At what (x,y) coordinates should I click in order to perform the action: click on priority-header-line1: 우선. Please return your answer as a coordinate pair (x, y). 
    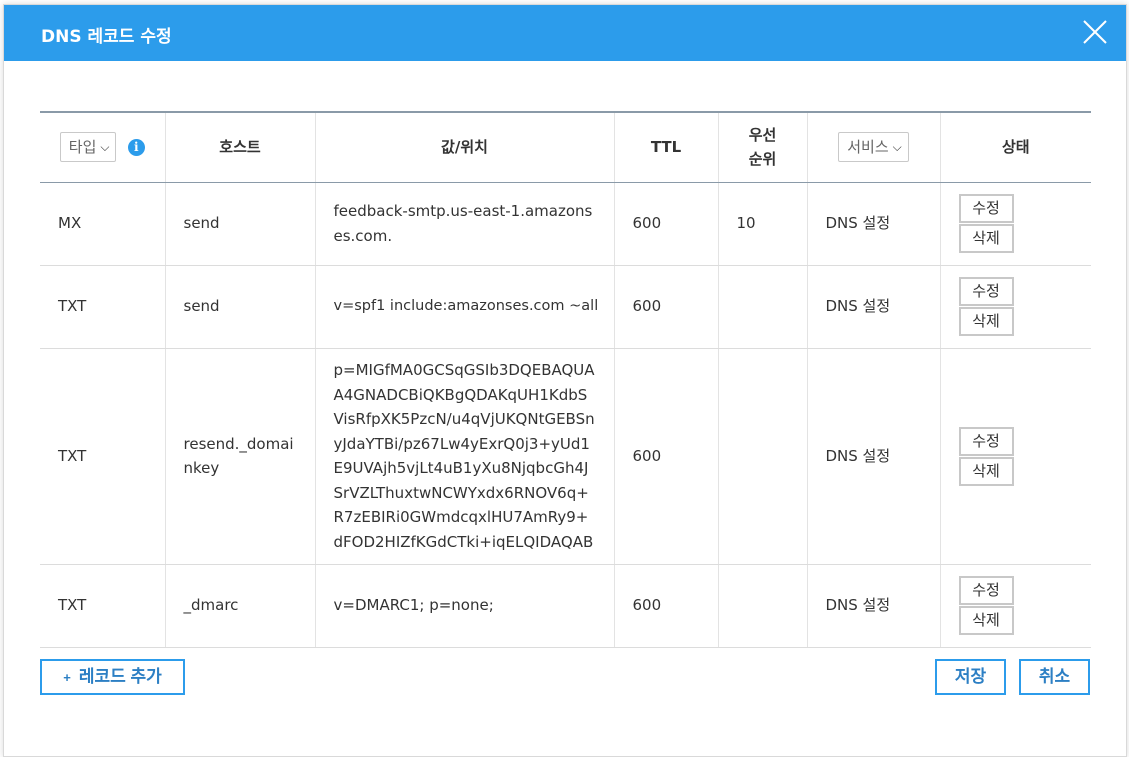
    Looking at the image, I should click on (762, 135).